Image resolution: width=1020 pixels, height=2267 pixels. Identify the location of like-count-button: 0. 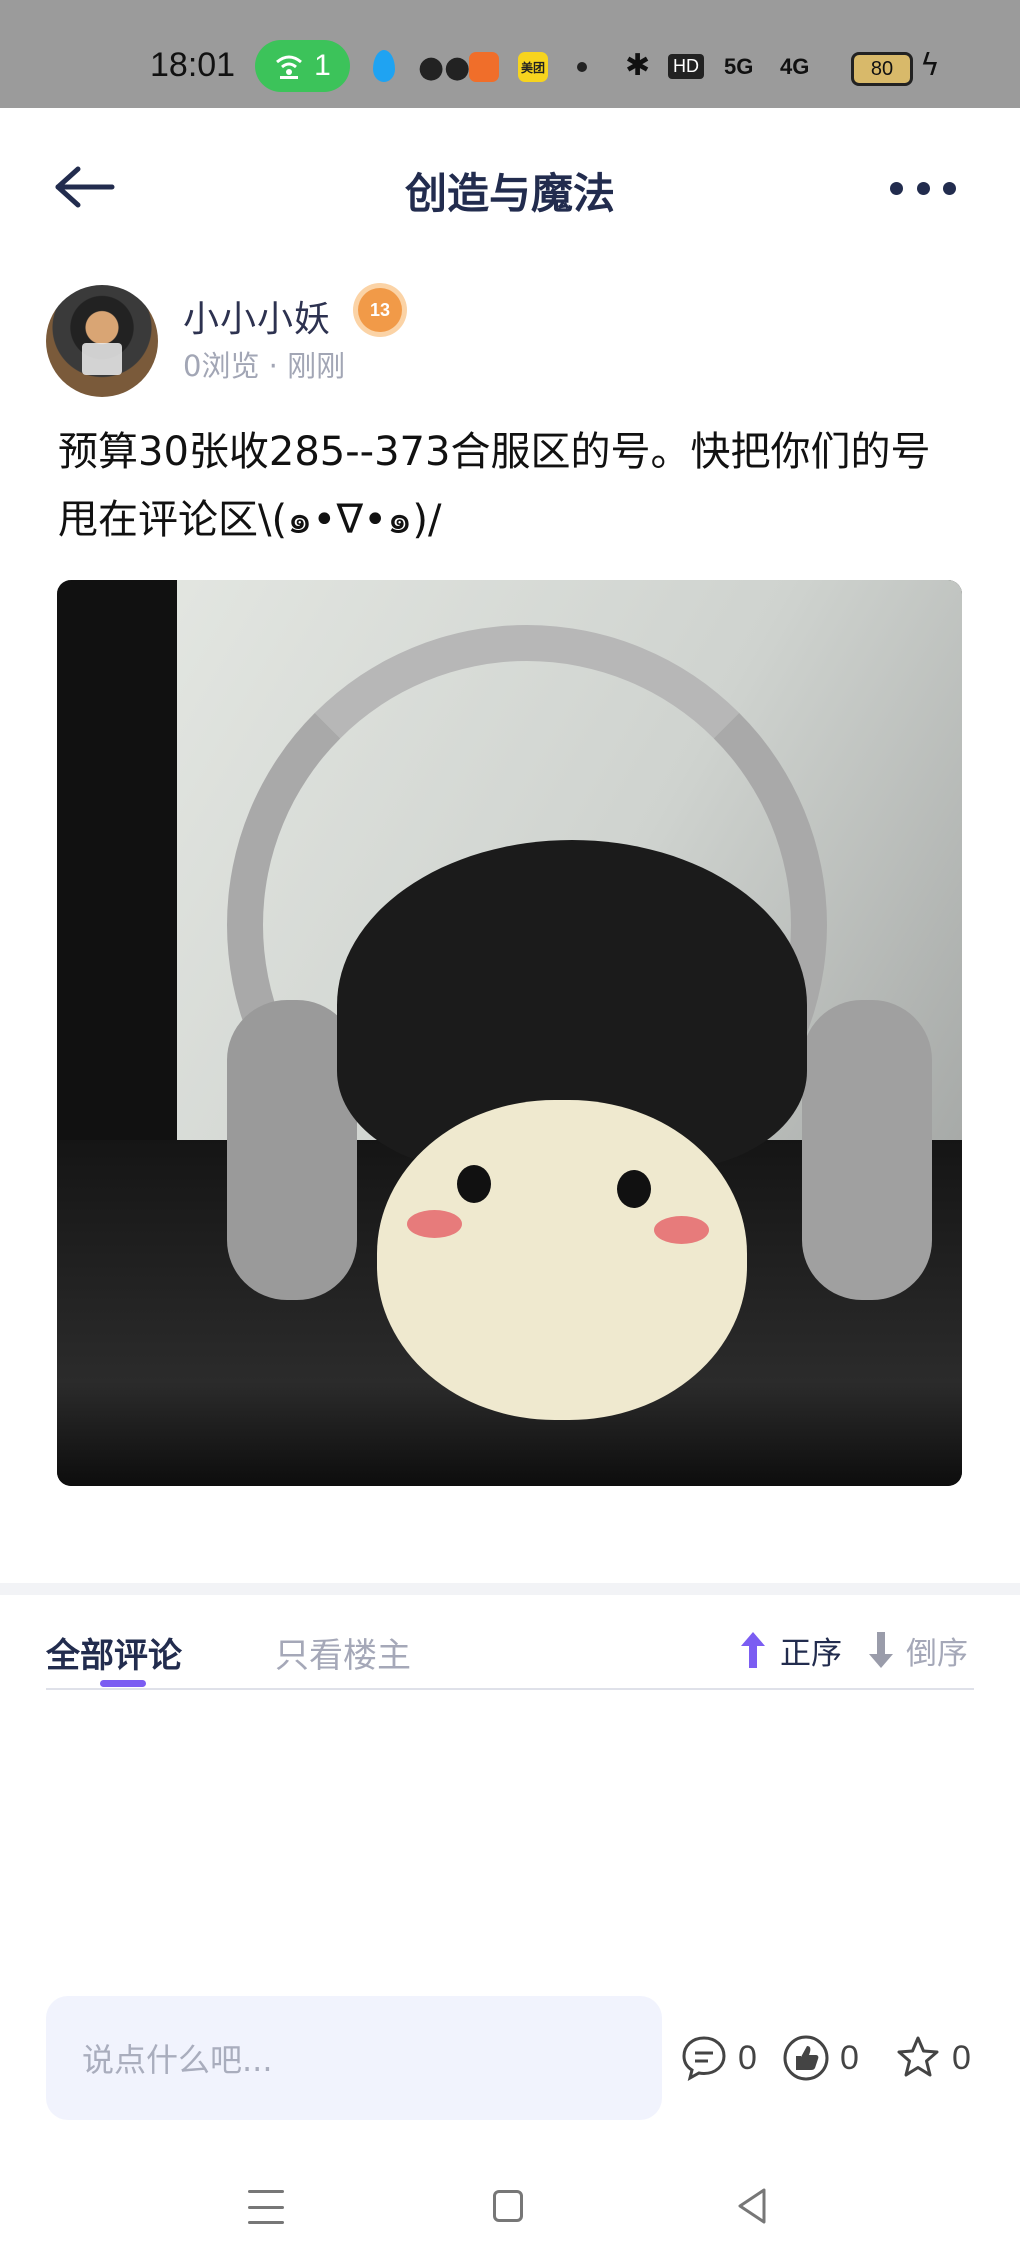
(820, 2058).